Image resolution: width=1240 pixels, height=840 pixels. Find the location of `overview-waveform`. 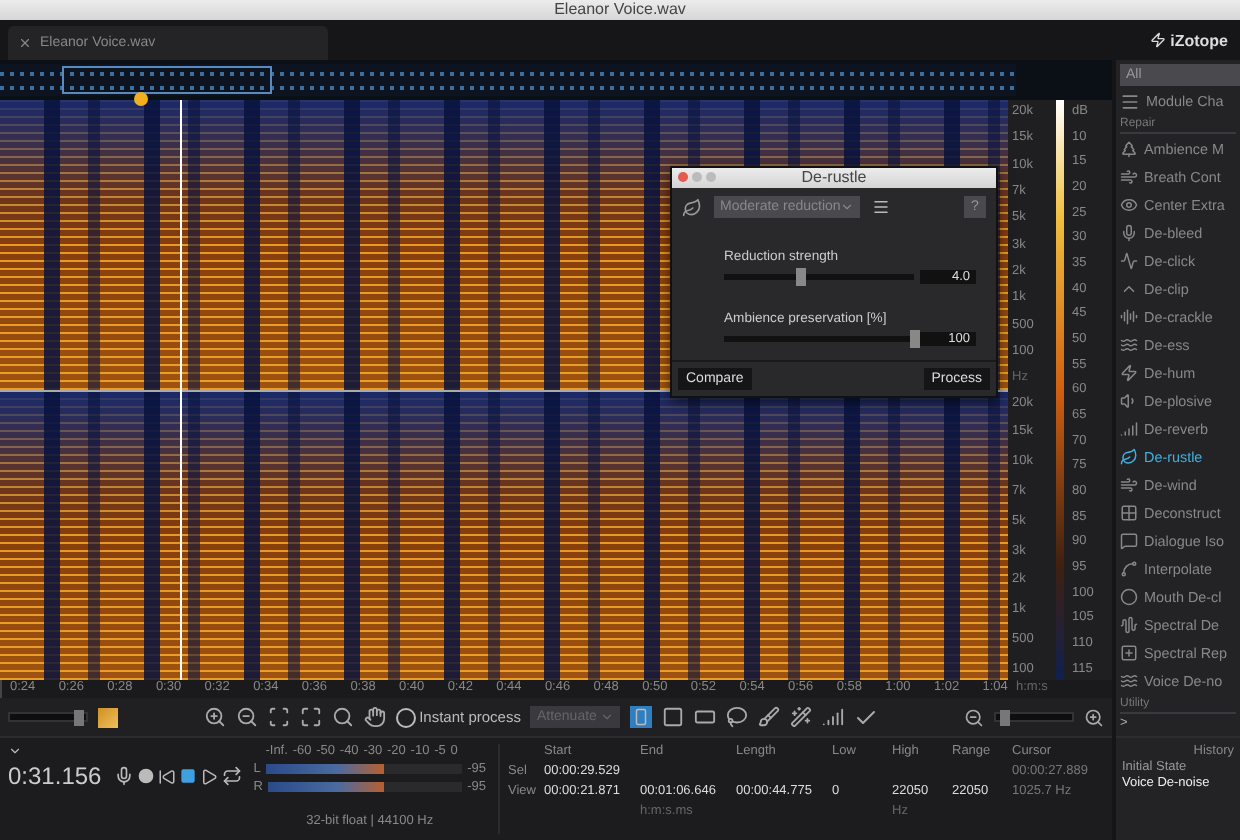

overview-waveform is located at coordinates (508, 80).